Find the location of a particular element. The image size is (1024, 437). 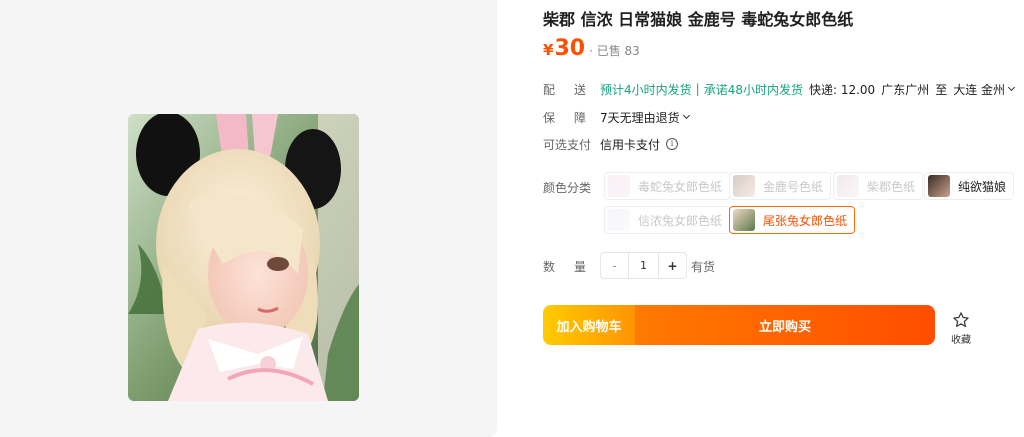

ship-to: 至 is located at coordinates (941, 89).